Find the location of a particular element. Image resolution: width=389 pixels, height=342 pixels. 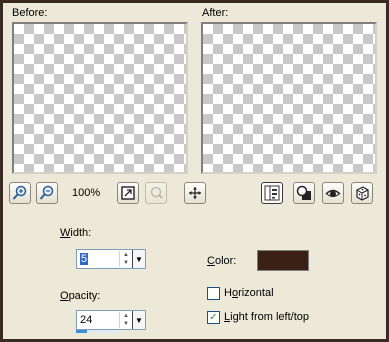

horizontal-label: Horizontal is located at coordinates (249, 293).